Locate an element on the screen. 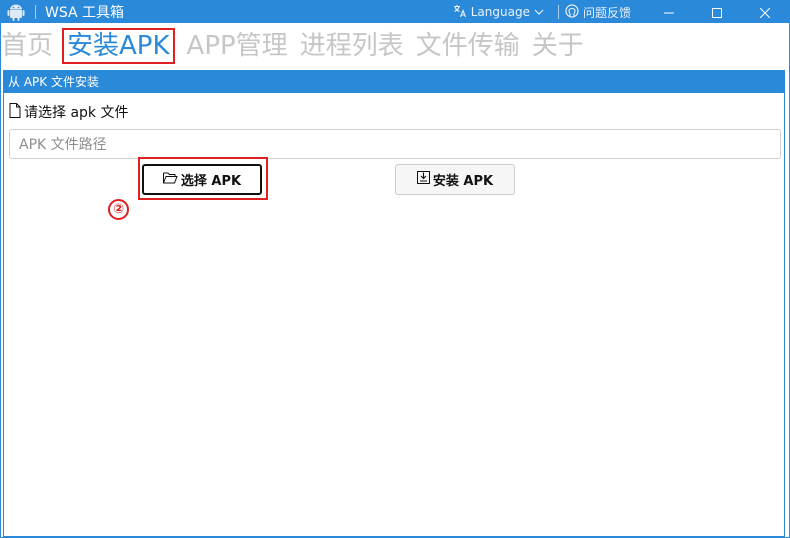  tab-home: 首页 is located at coordinates (27, 46).